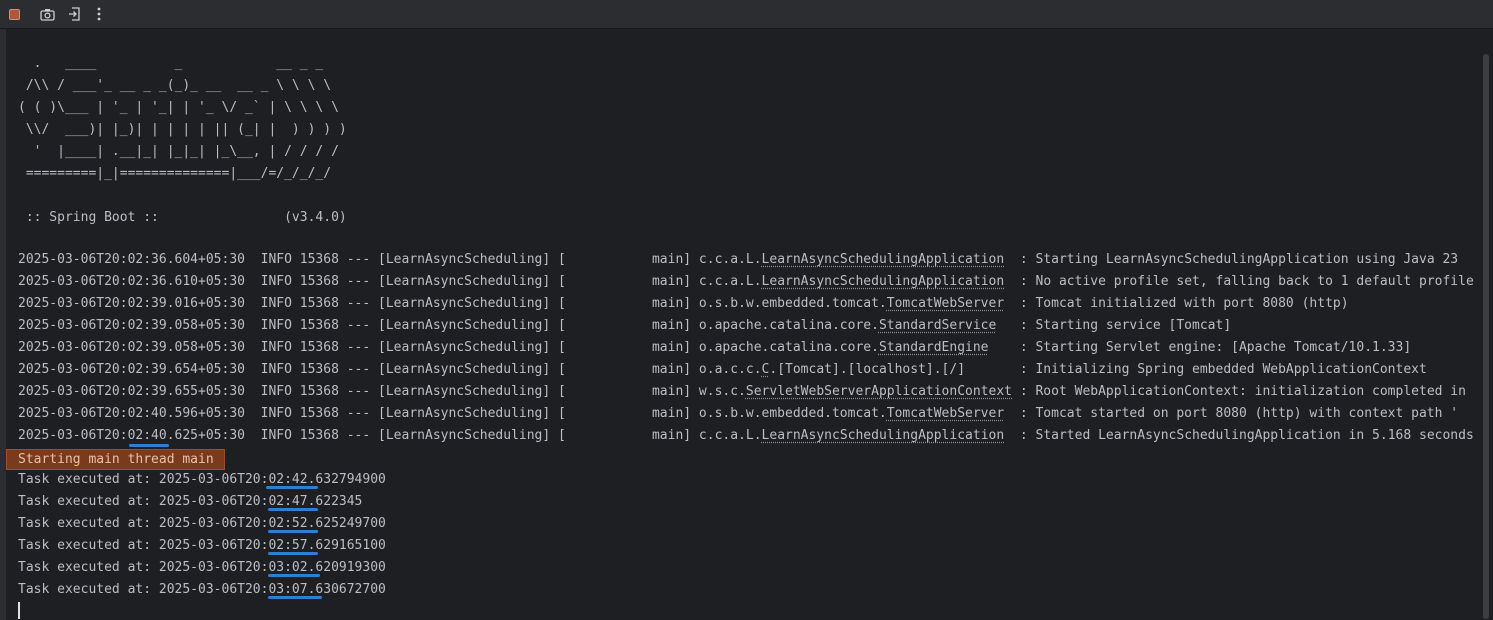  I want to click on vertical-scrollbar, so click(1486, 324).